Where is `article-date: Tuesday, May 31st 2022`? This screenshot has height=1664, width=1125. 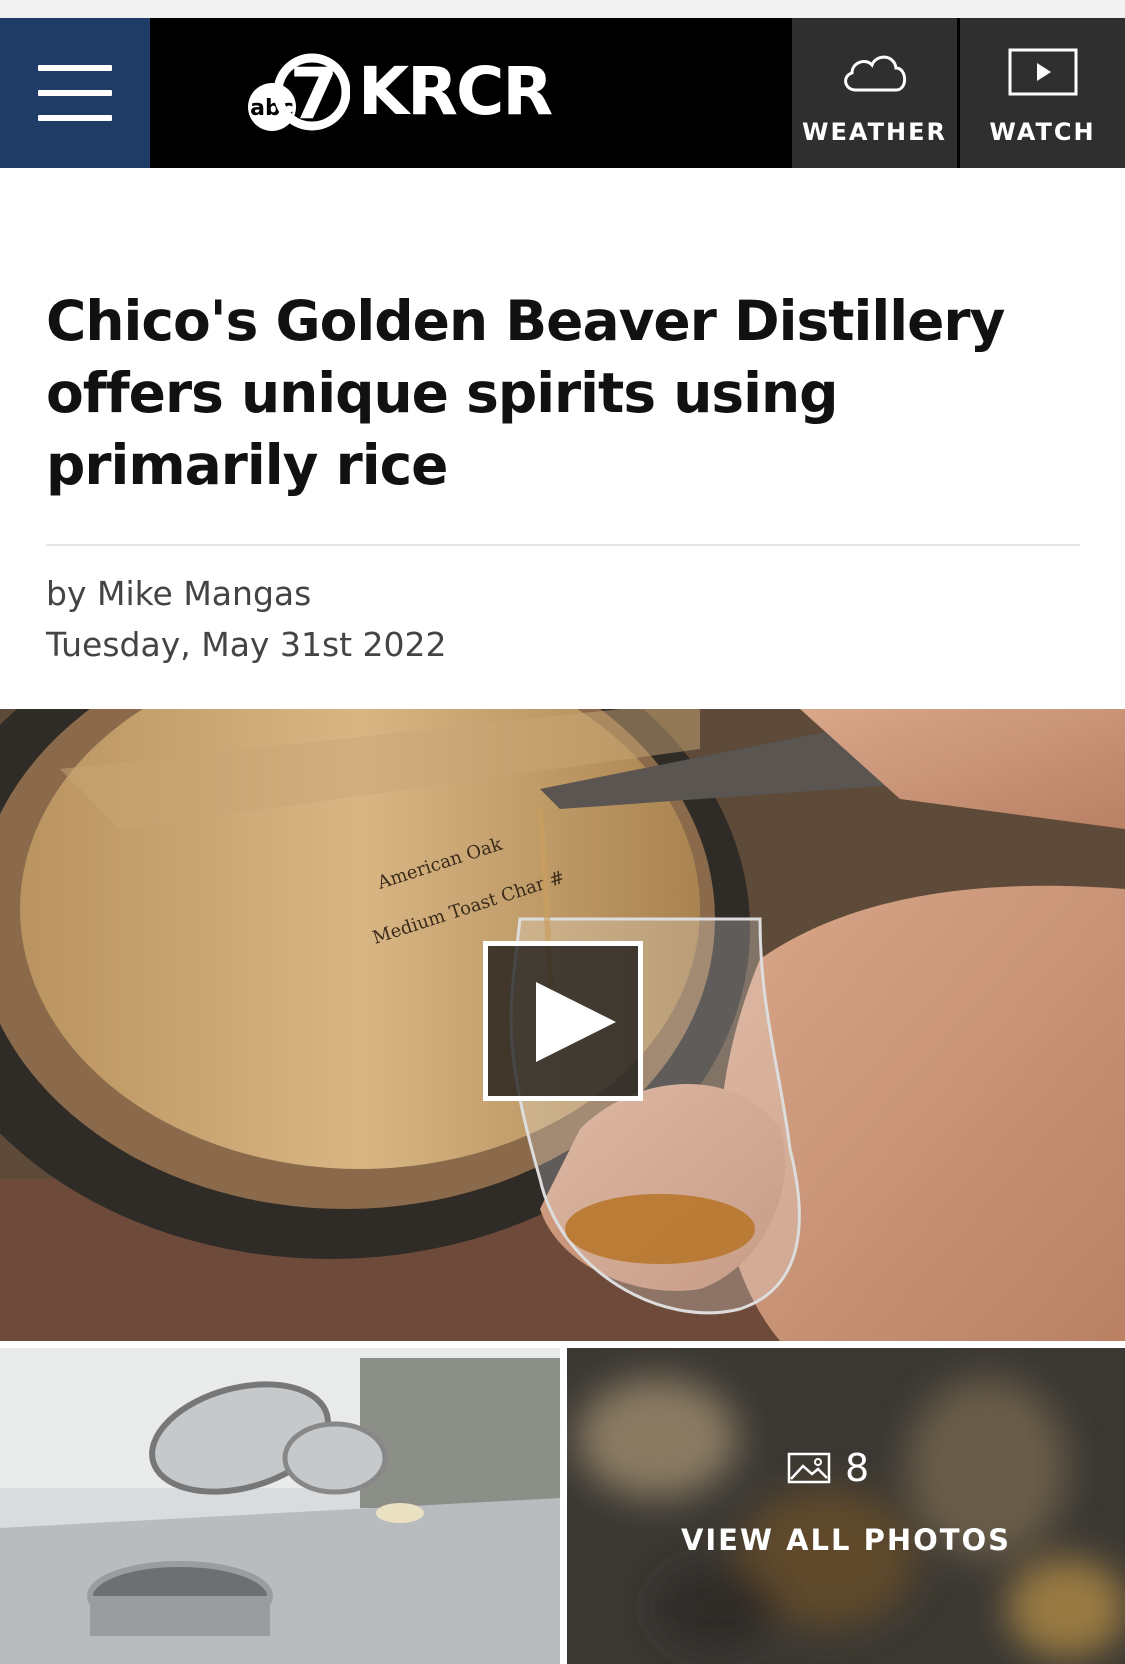 article-date: Tuesday, May 31st 2022 is located at coordinates (246, 644).